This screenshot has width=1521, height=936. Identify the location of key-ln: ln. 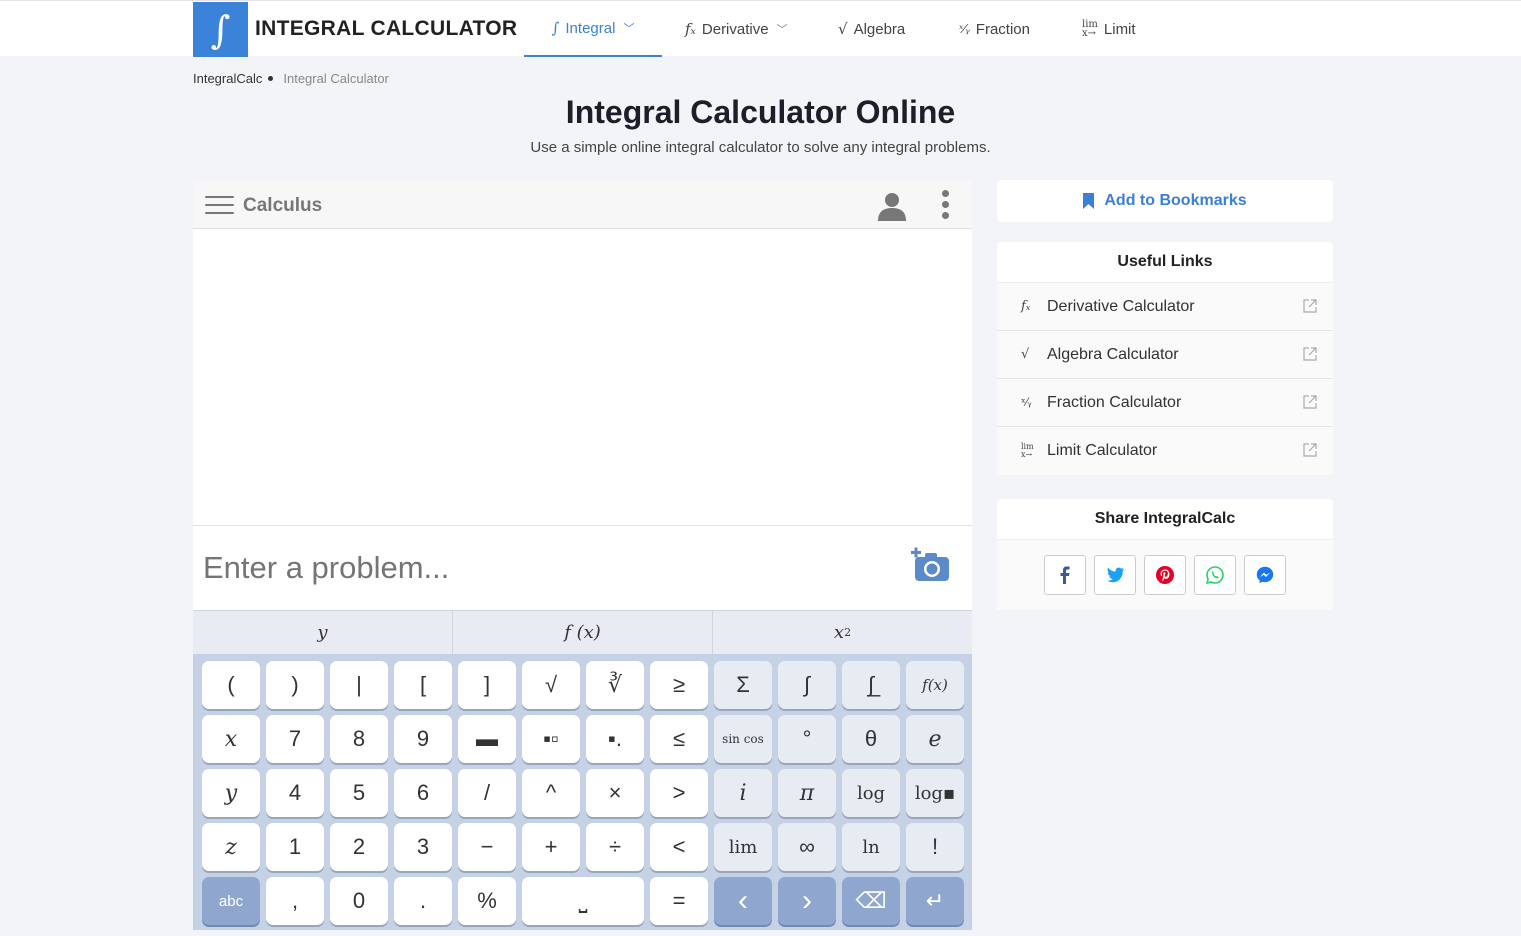
(871, 847).